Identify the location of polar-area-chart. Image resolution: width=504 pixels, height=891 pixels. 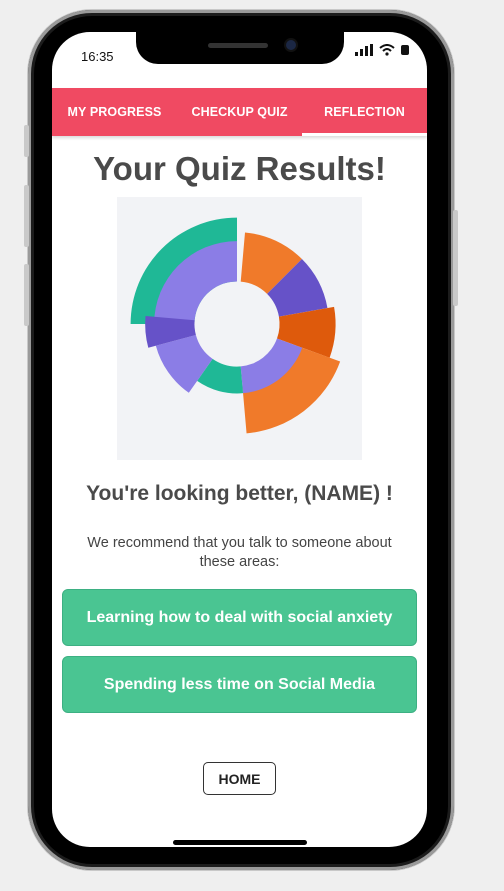
(235, 325).